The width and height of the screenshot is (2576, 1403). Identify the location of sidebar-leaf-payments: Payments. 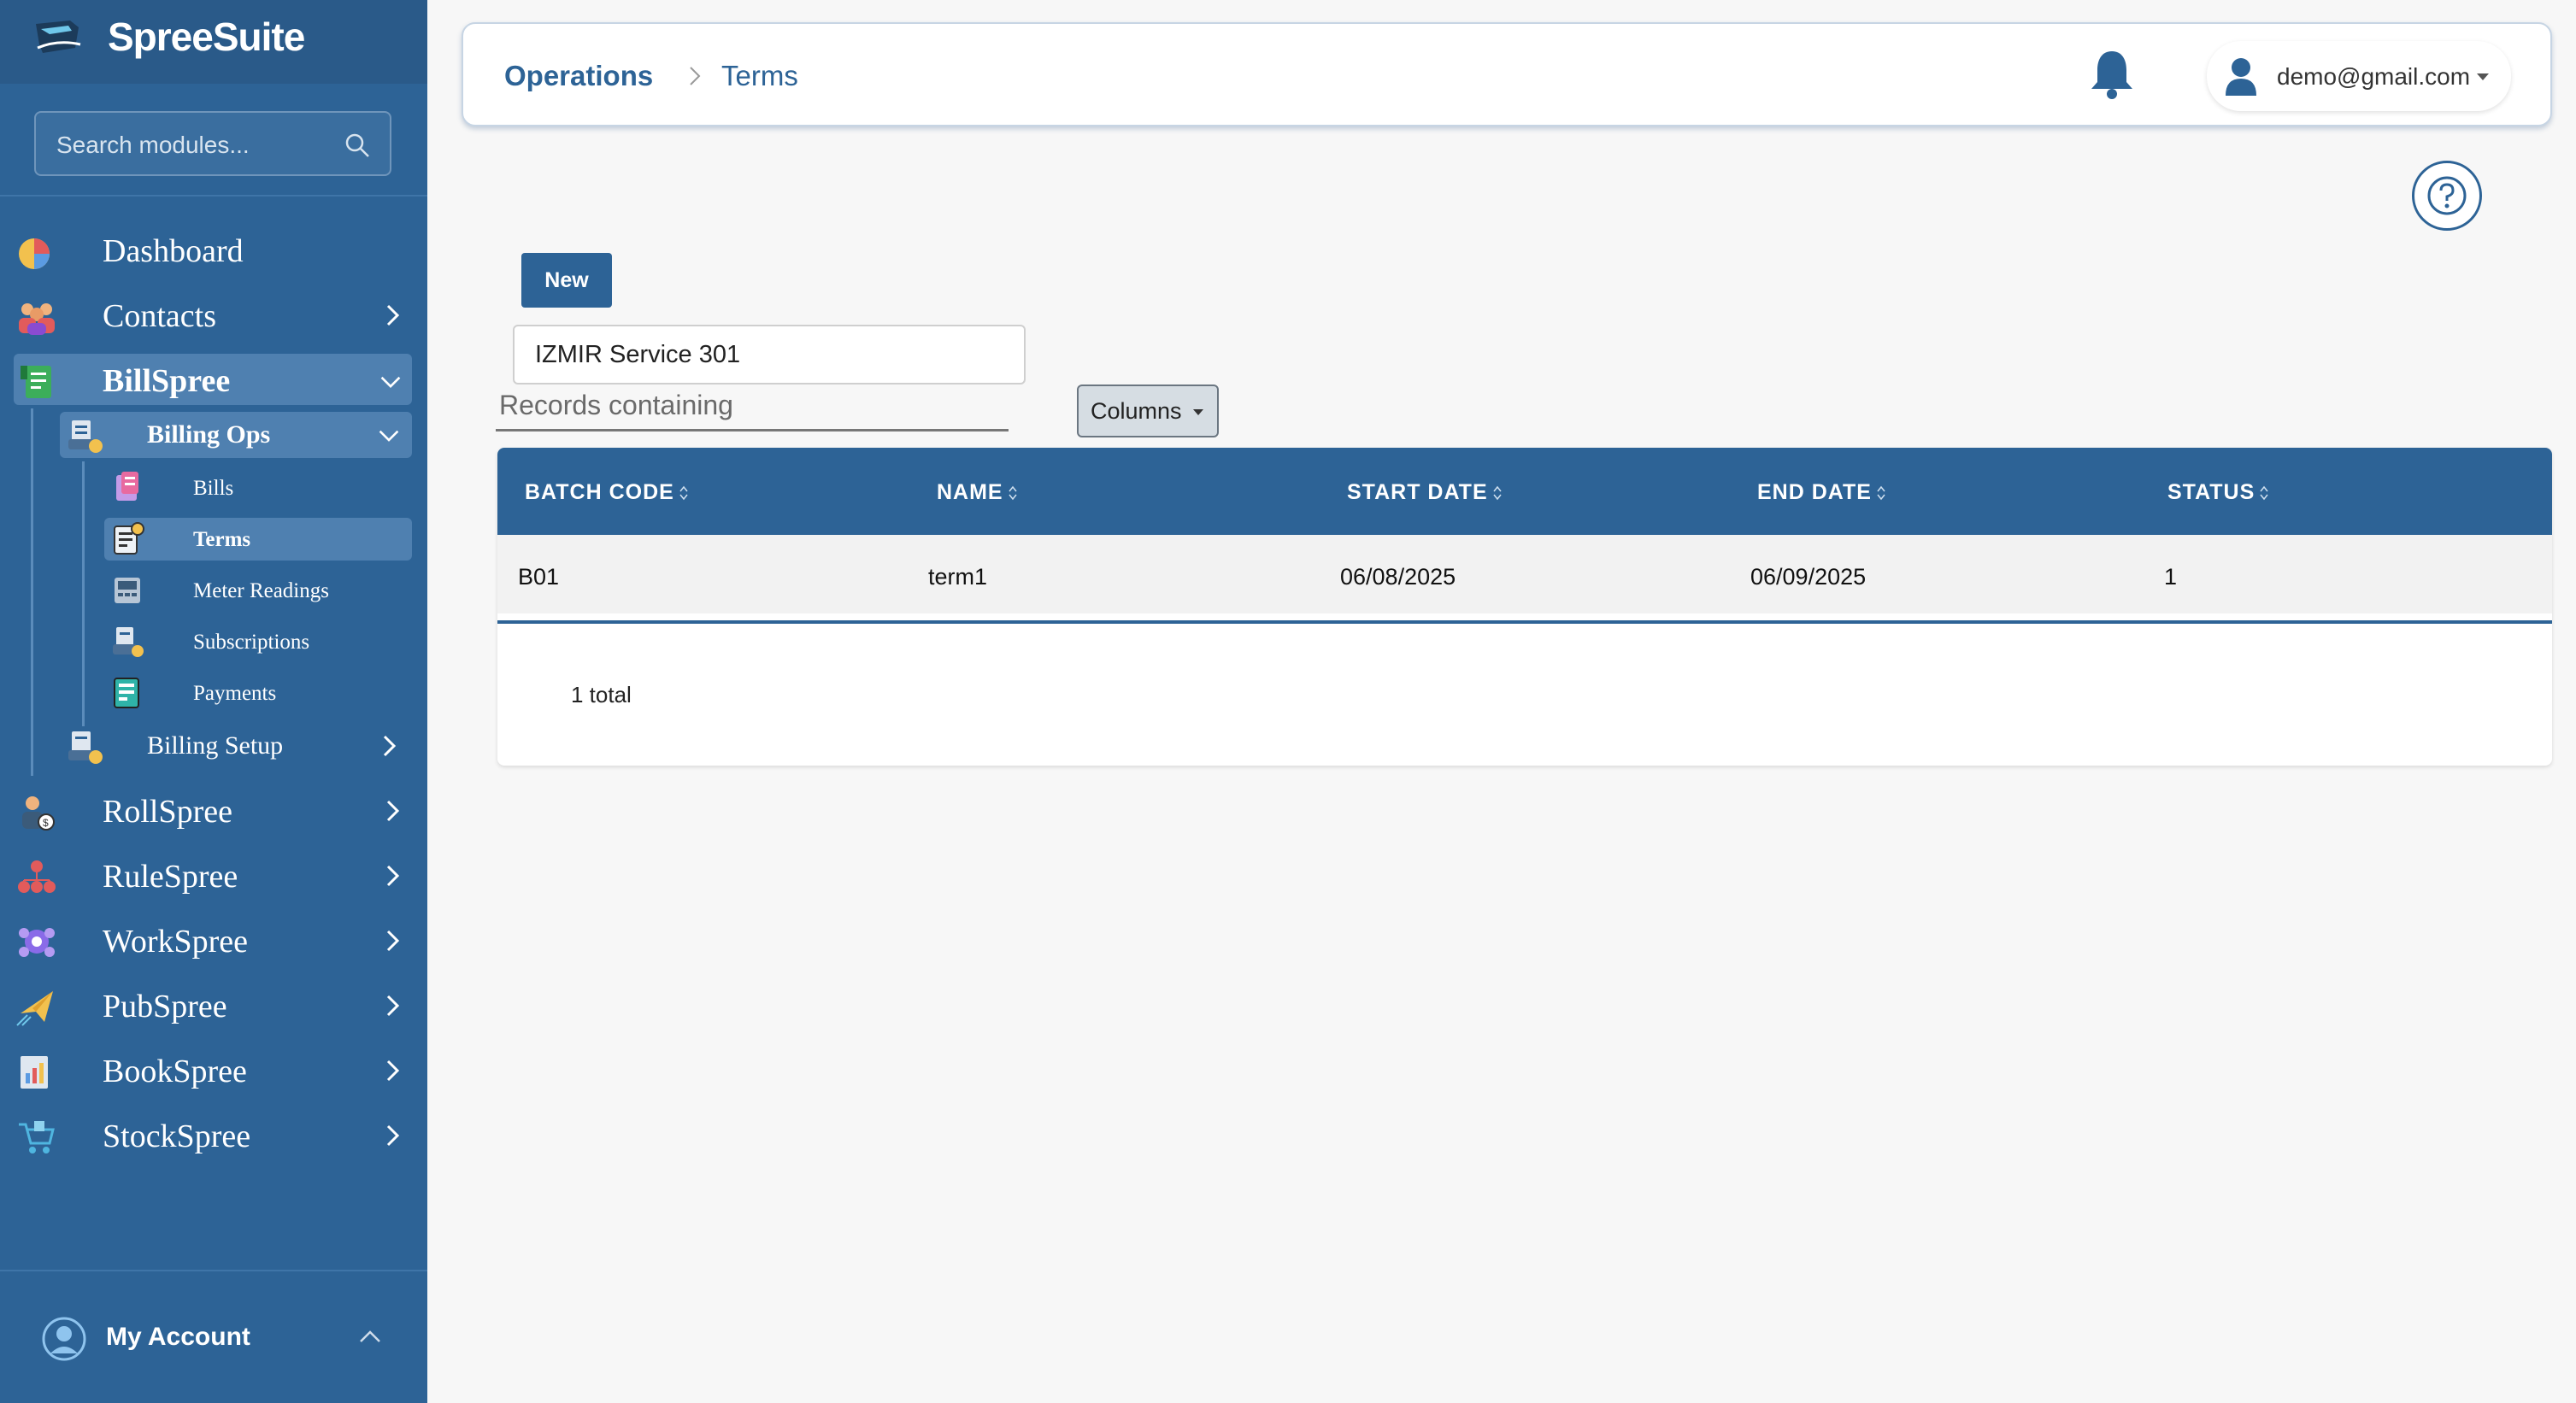
(258, 693).